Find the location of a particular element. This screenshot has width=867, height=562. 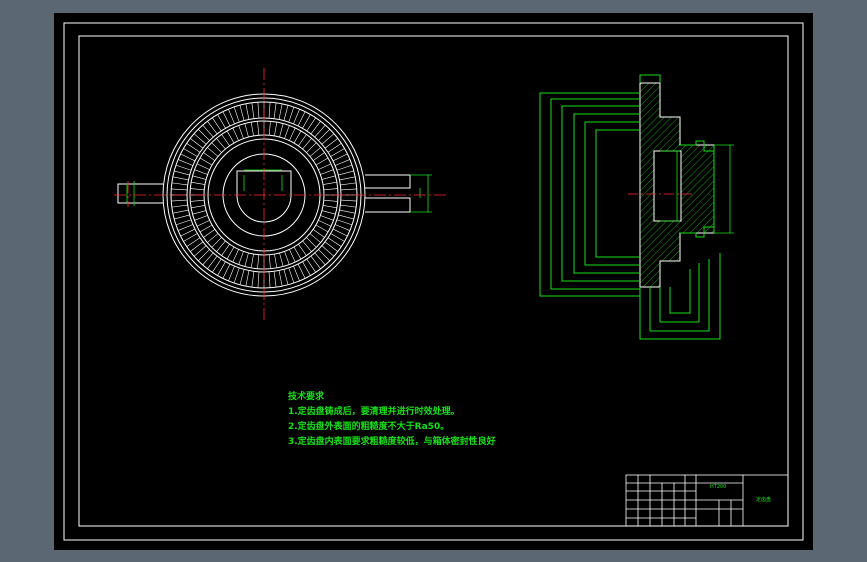

section-view is located at coordinates (636, 207).